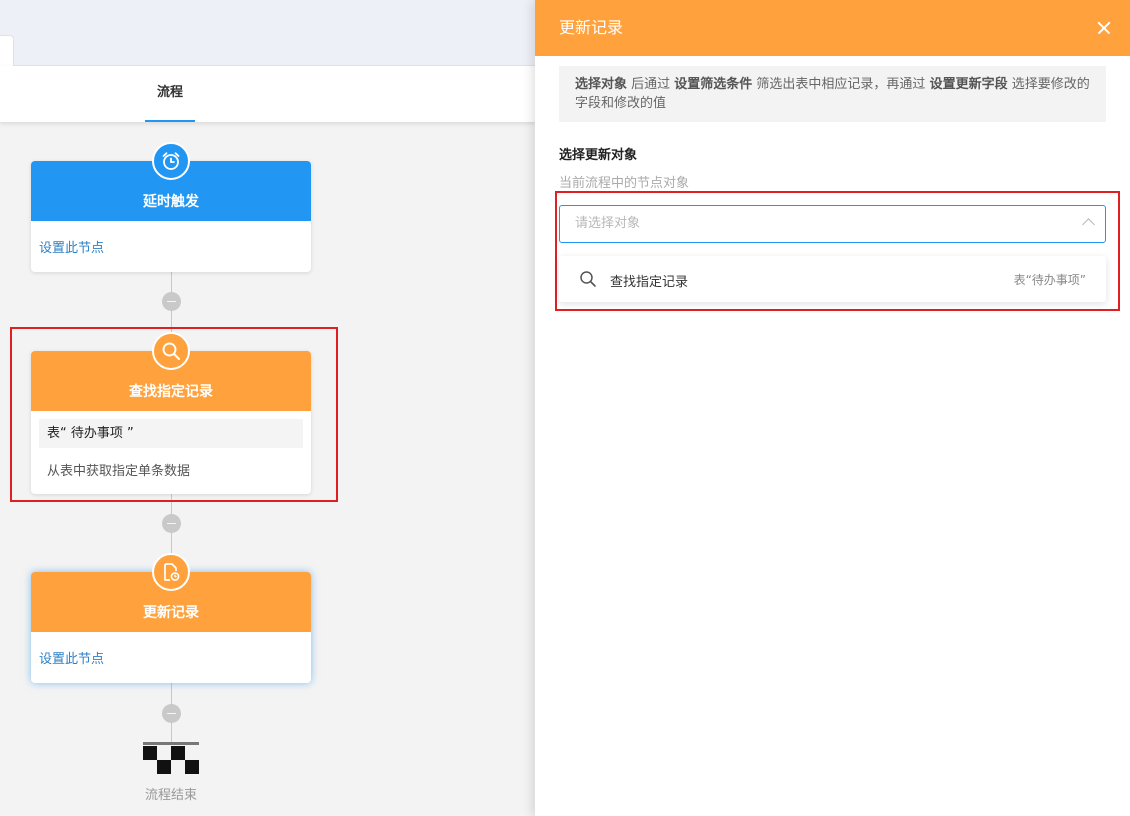 This screenshot has width=1130, height=816. I want to click on select-placeholder: 请选择对象, so click(608, 223).